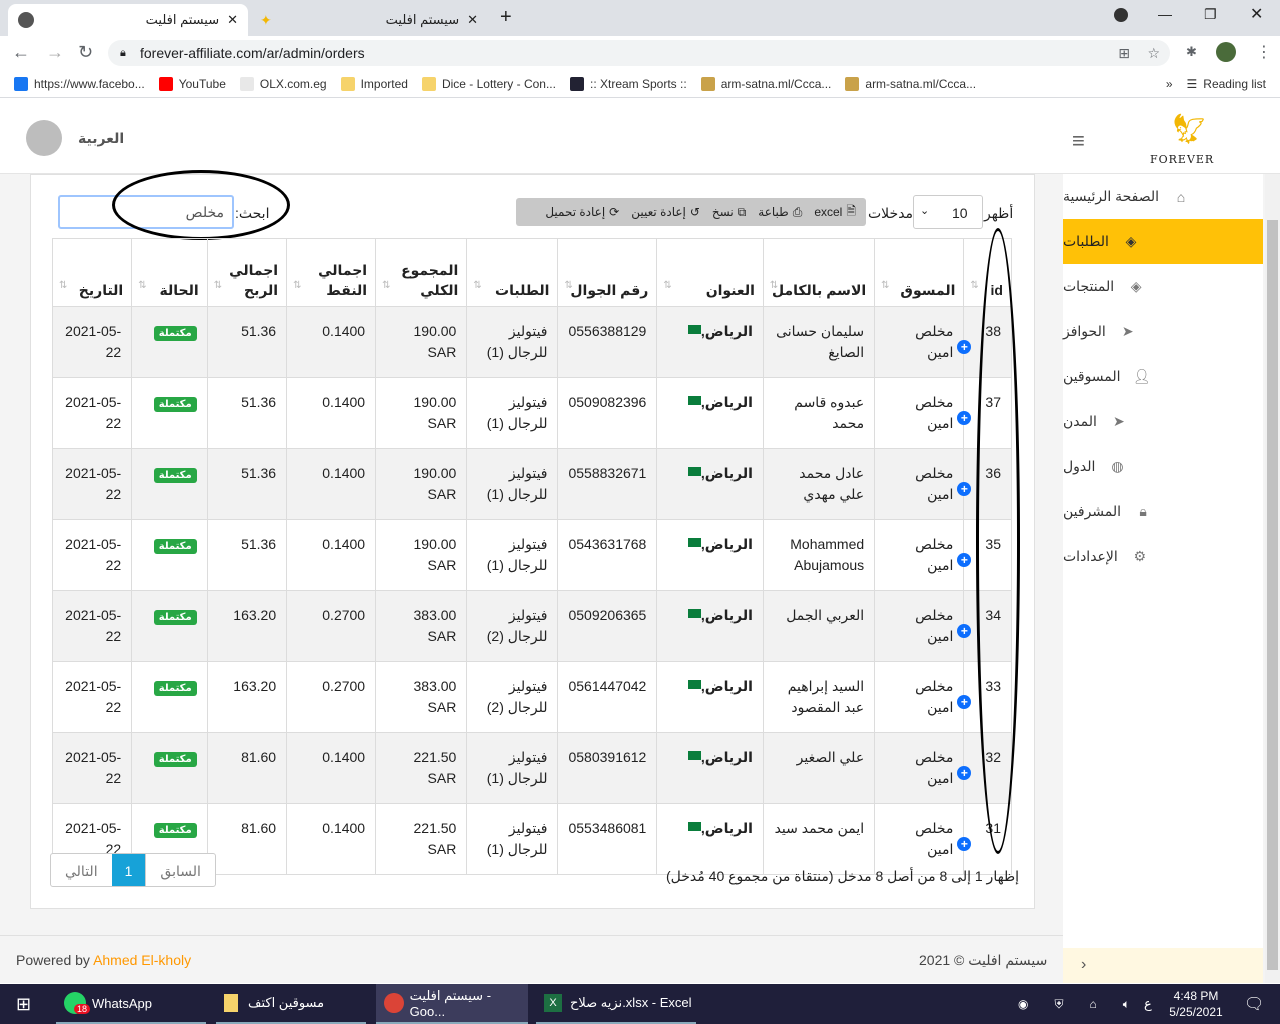  Describe the element at coordinates (1163, 965) in the screenshot. I see `sidebar-collapse: ›` at that location.